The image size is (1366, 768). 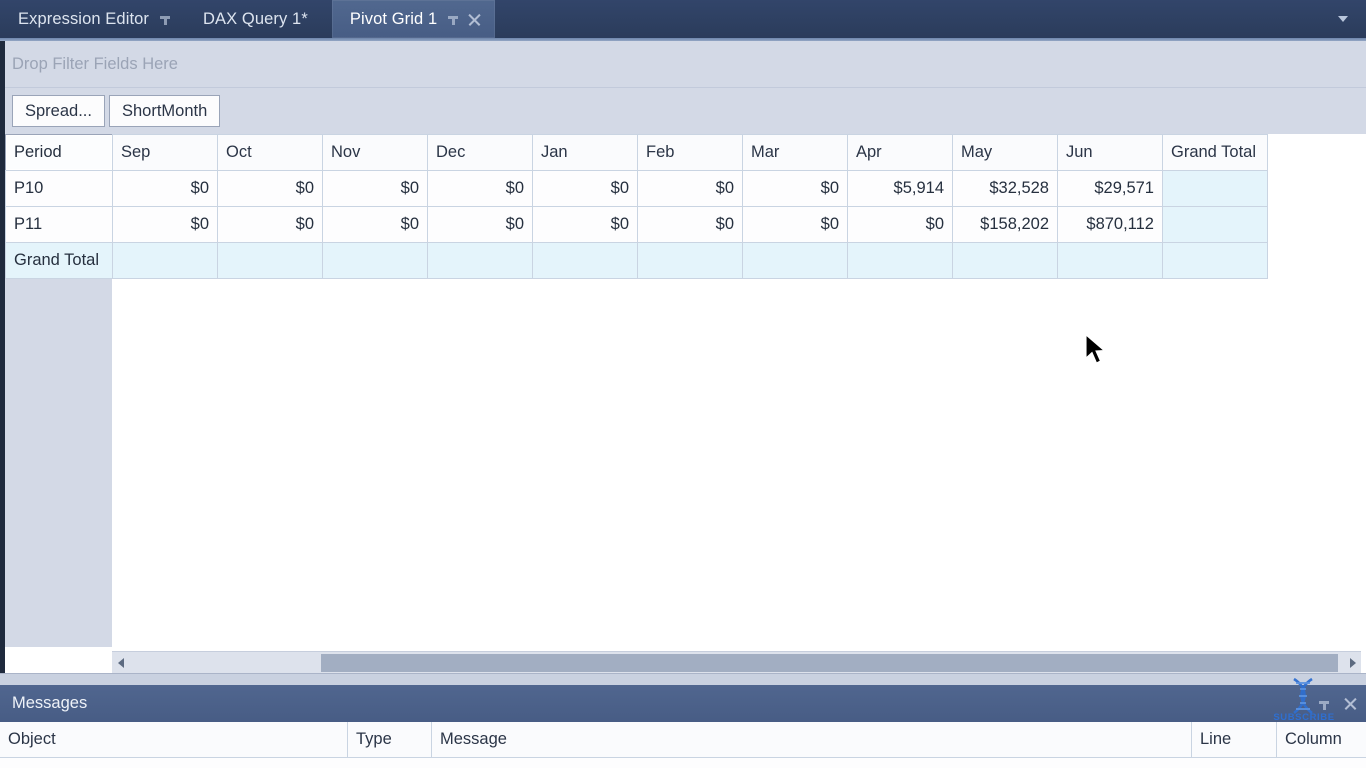 What do you see at coordinates (1005, 260) in the screenshot?
I see `cell-grand-total-may` at bounding box center [1005, 260].